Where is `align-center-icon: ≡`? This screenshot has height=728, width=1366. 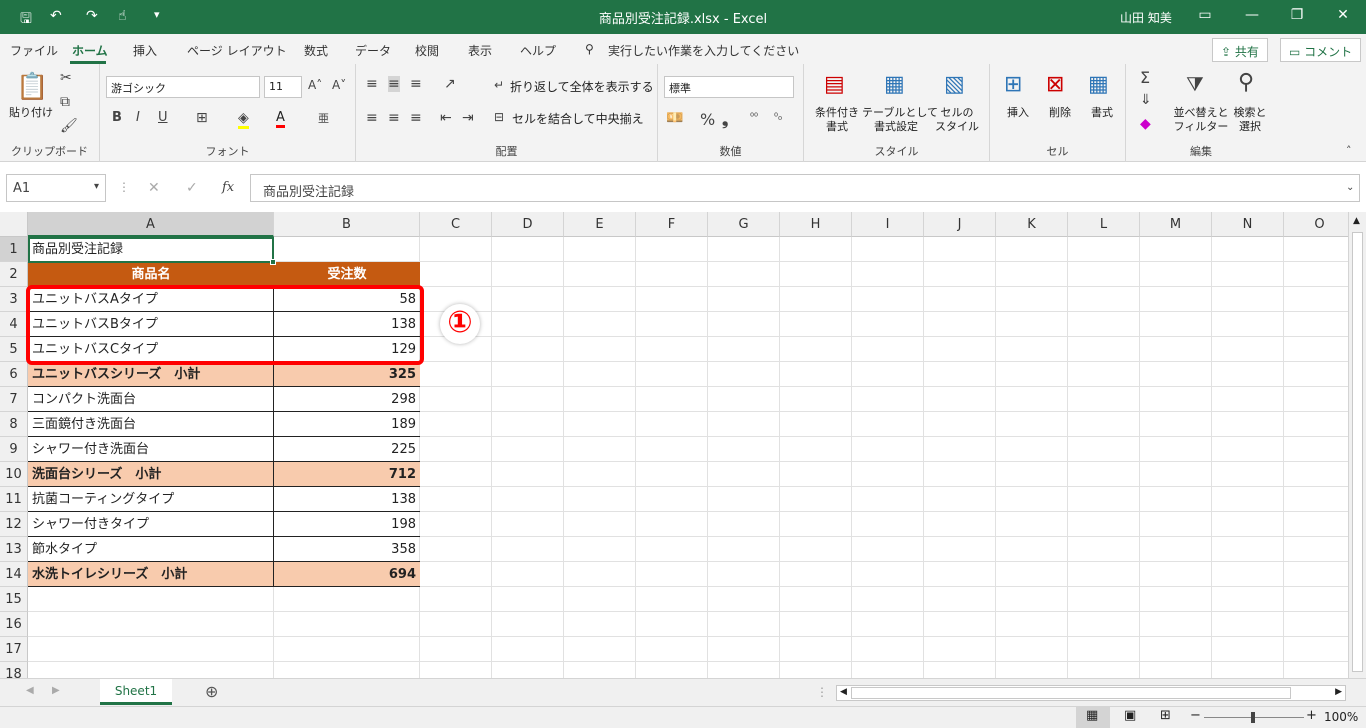
align-center-icon: ≡ is located at coordinates (394, 118).